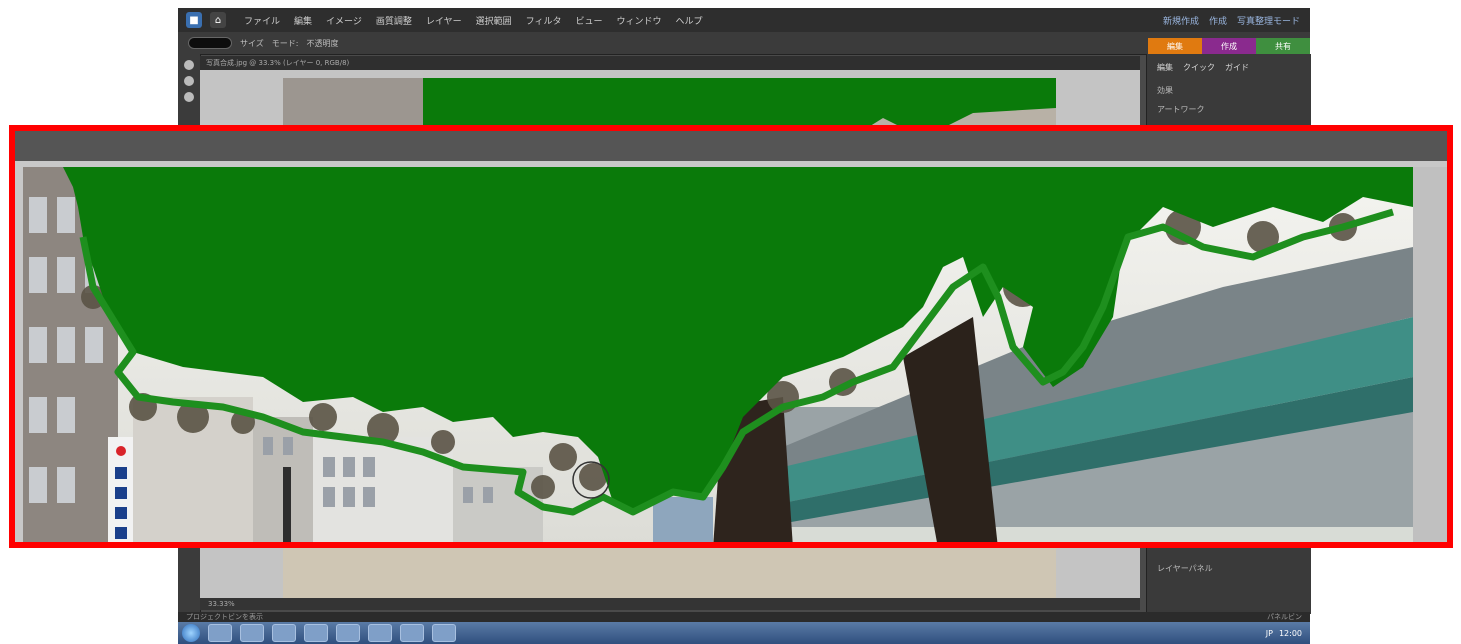  I want to click on mode-tabs: 編集 作成 共有, so click(1229, 46).